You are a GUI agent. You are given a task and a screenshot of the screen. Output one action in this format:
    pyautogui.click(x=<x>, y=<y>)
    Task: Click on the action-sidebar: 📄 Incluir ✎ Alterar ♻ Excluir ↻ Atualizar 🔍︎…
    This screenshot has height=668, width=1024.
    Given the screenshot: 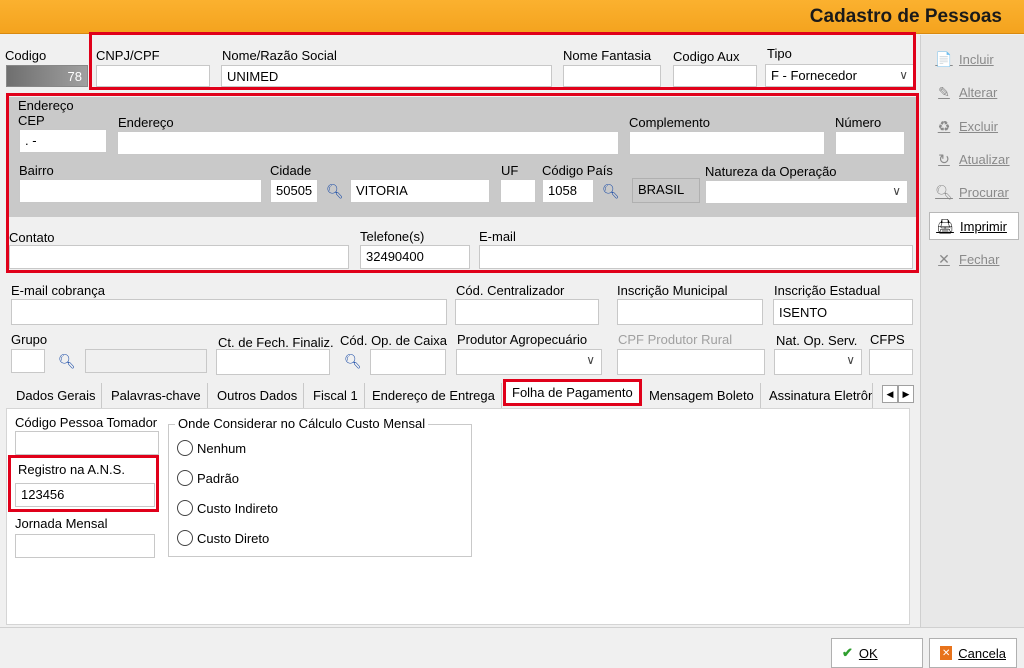 What is the action you would take?
    pyautogui.click(x=972, y=331)
    